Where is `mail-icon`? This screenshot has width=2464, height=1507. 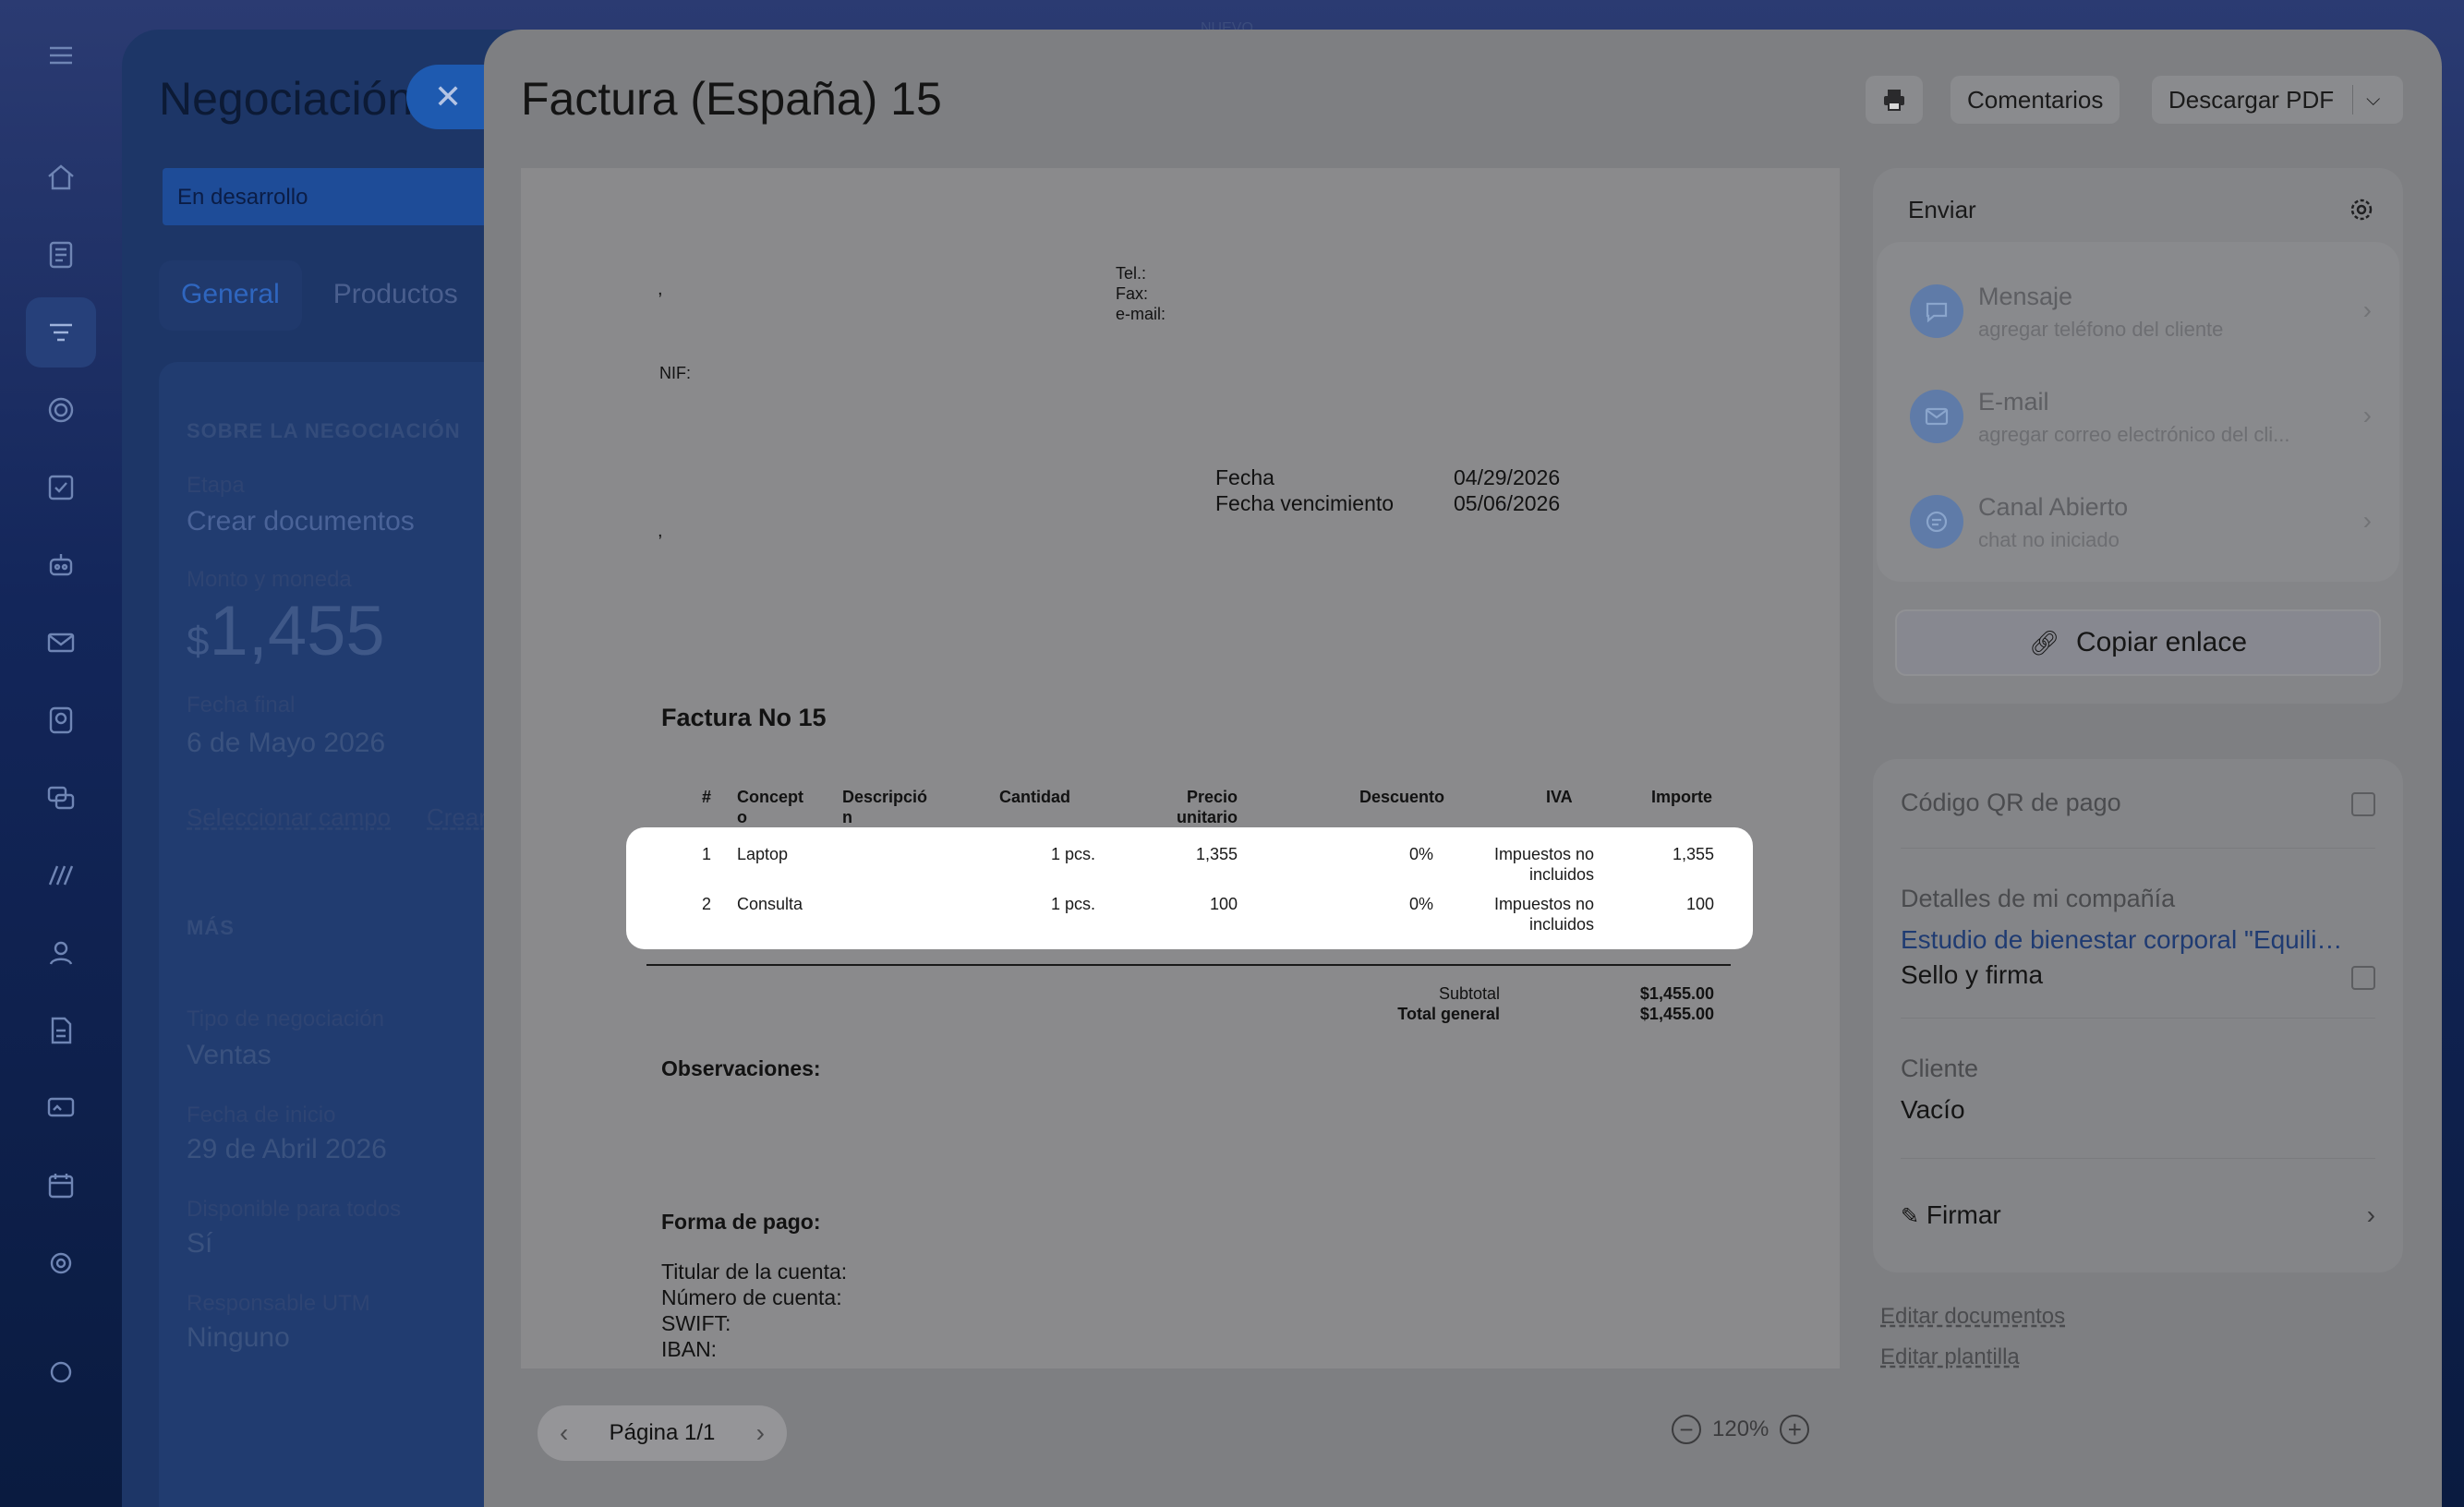
mail-icon is located at coordinates (61, 642).